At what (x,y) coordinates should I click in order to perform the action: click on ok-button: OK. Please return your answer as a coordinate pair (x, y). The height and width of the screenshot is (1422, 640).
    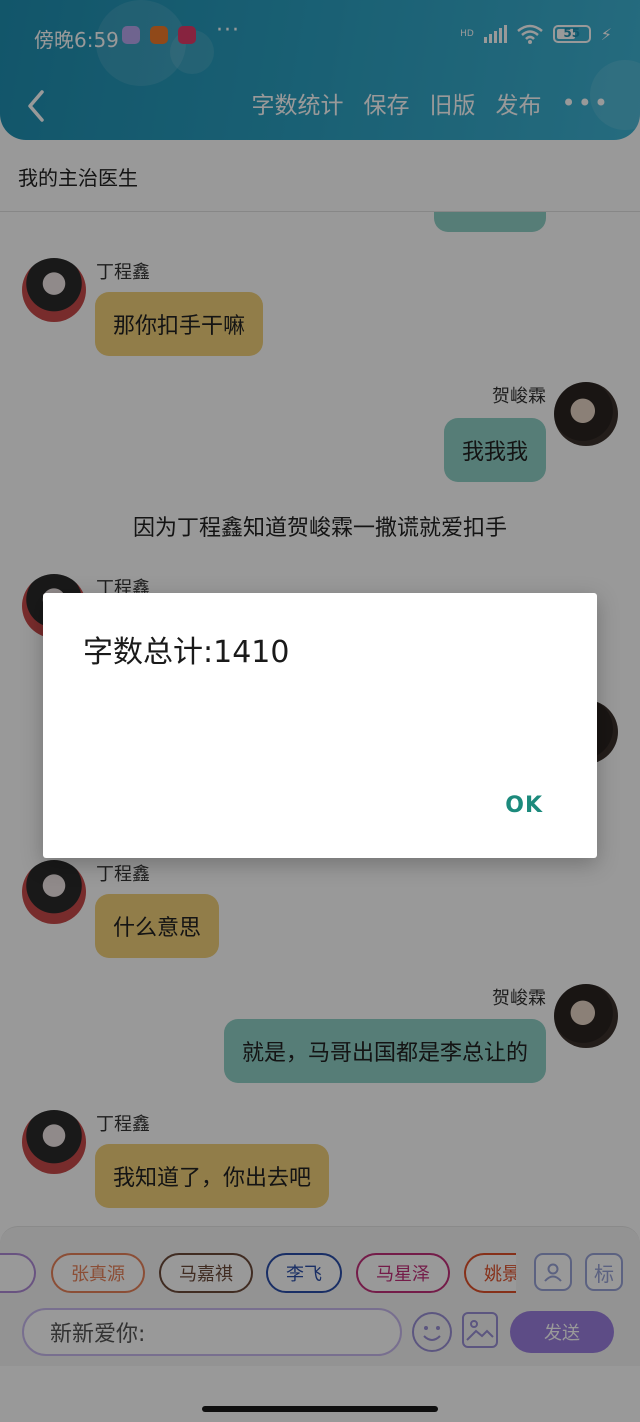
    Looking at the image, I should click on (524, 805).